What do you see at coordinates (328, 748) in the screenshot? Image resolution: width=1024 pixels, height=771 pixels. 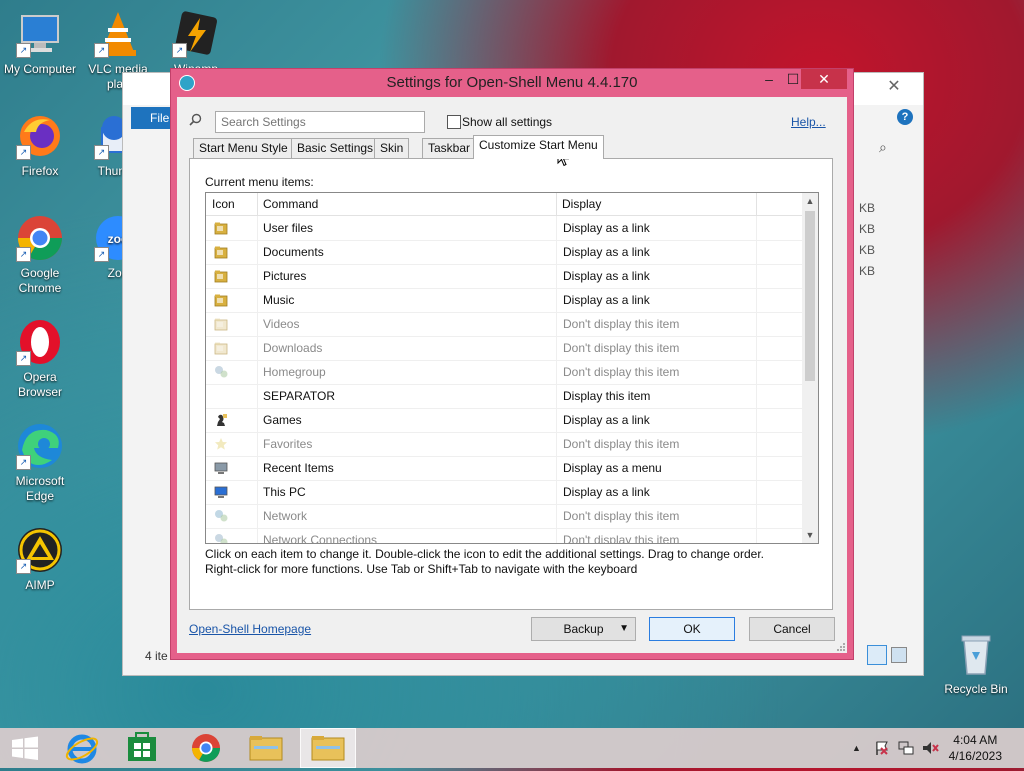 I see `taskbar-file-explorer-active` at bounding box center [328, 748].